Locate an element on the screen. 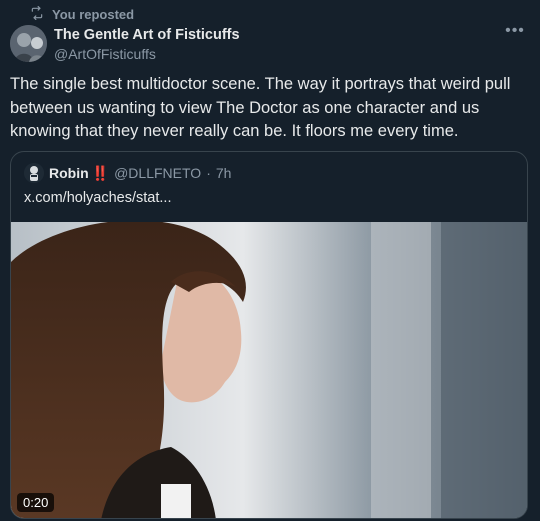 The image size is (540, 521). author-name: The Gentle Art of Fisticuffs is located at coordinates (147, 35).